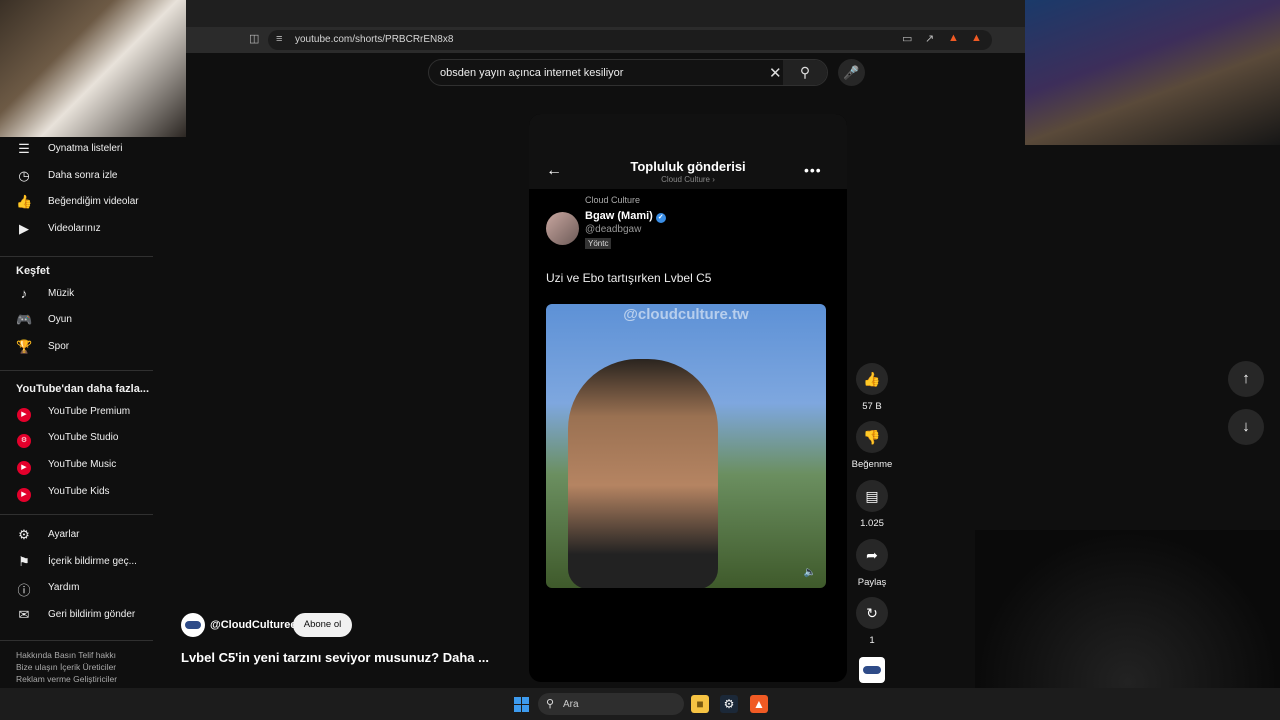  Describe the element at coordinates (929, 39) in the screenshot. I see `share-page-icon: ↗` at that location.